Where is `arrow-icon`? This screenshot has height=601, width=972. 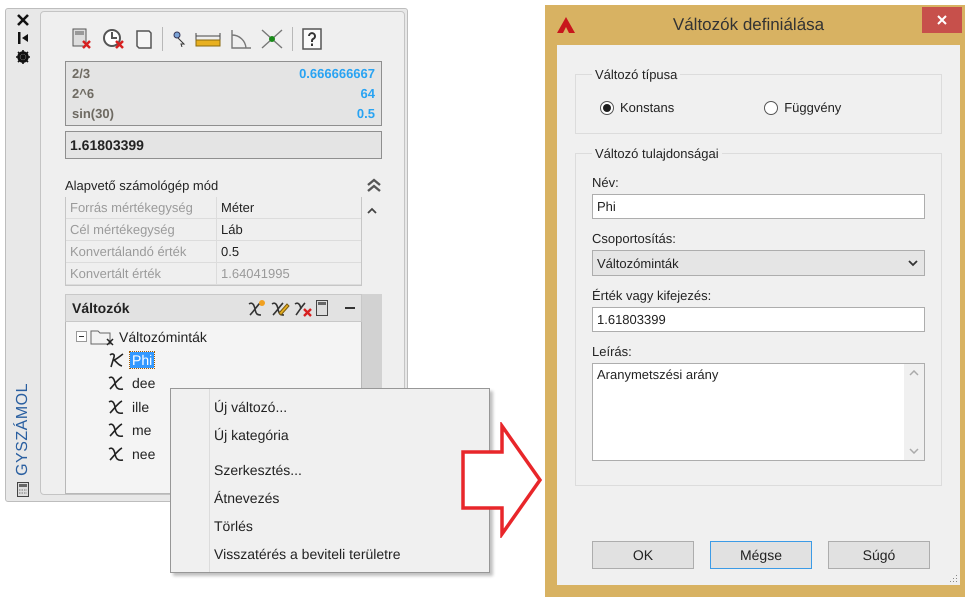 arrow-icon is located at coordinates (502, 480).